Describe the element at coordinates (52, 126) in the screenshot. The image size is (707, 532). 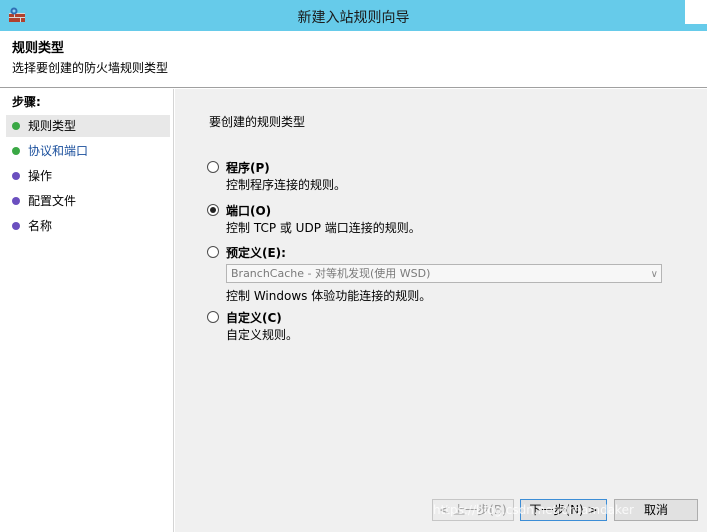
I see `step-label: 规则类型` at that location.